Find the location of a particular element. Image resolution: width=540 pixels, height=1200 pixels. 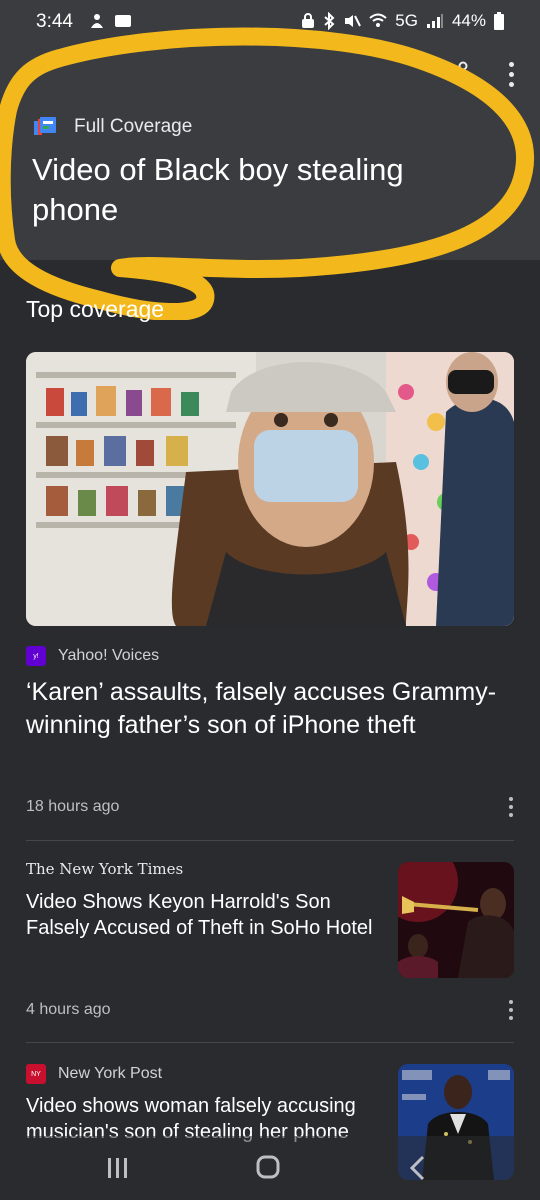

status-bar: 3:44 5G 44% is located at coordinates (270, 22).